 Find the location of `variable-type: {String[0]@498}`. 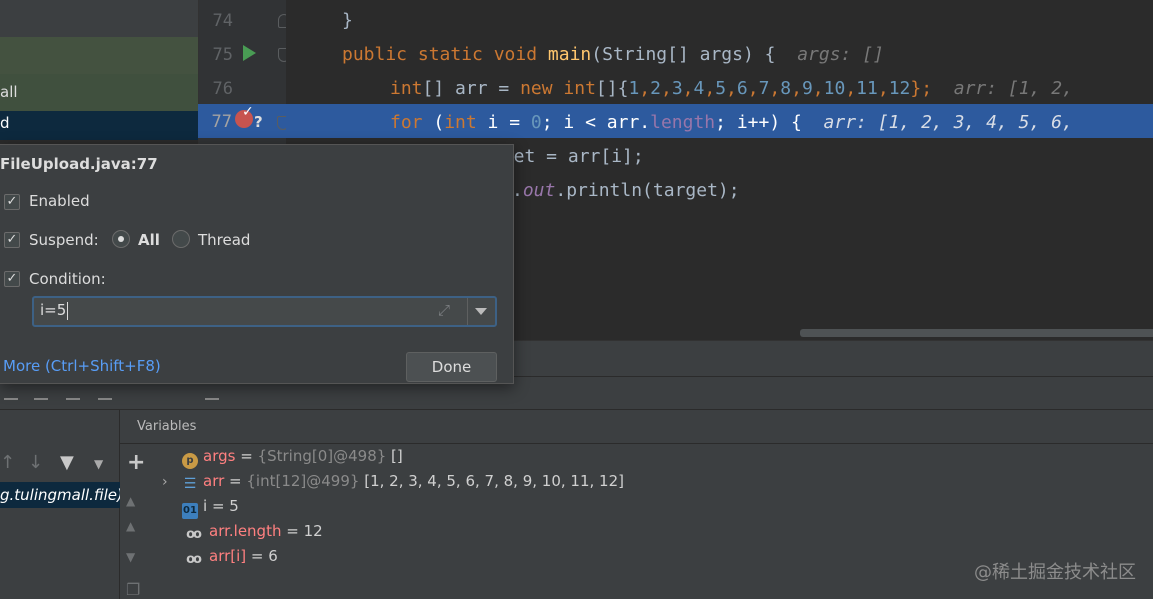

variable-type: {String[0]@498} is located at coordinates (324, 456).